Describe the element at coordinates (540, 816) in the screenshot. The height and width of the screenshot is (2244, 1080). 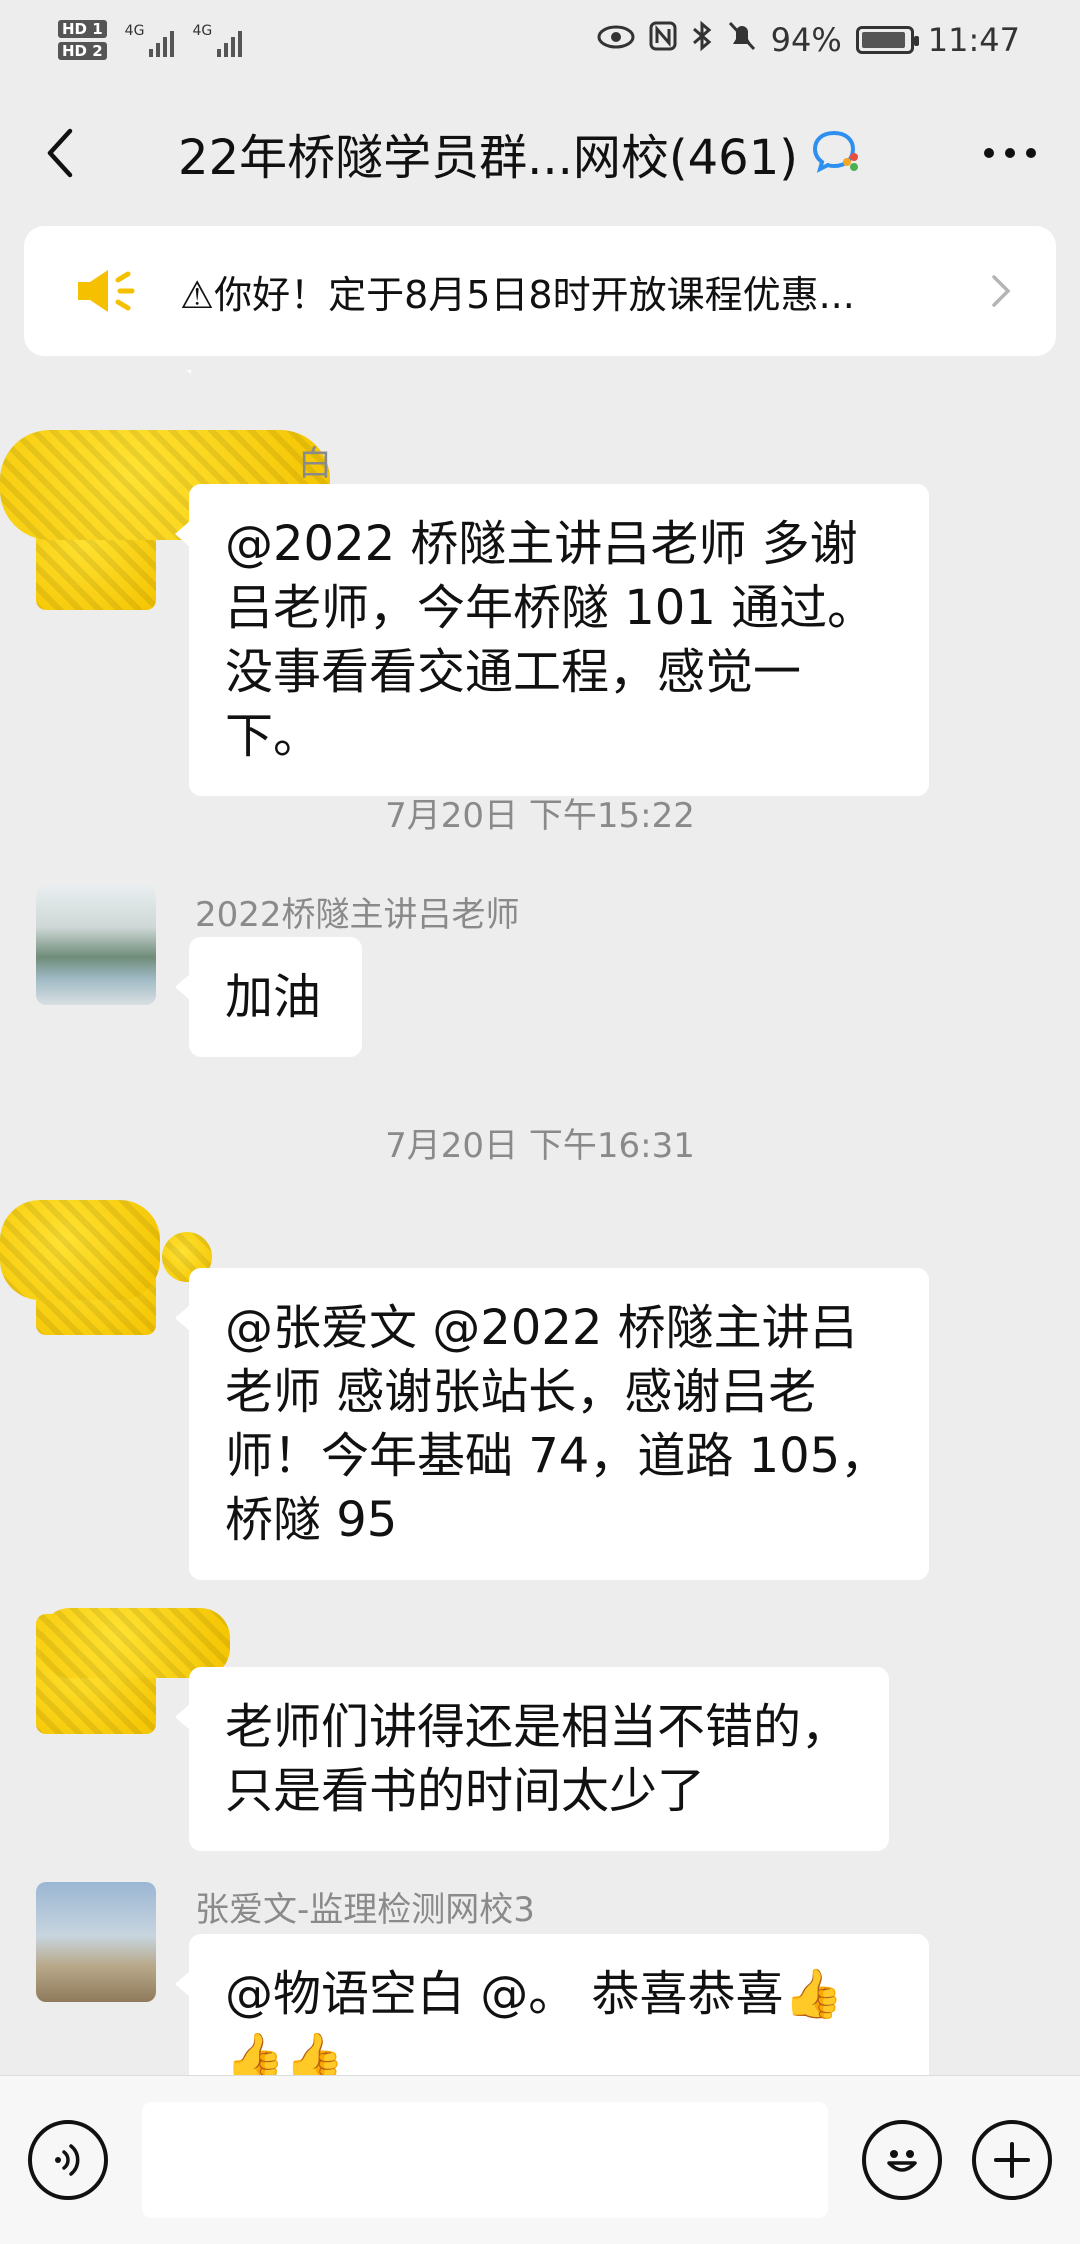
I see `time-separator: 7月20日 下午15:22` at that location.